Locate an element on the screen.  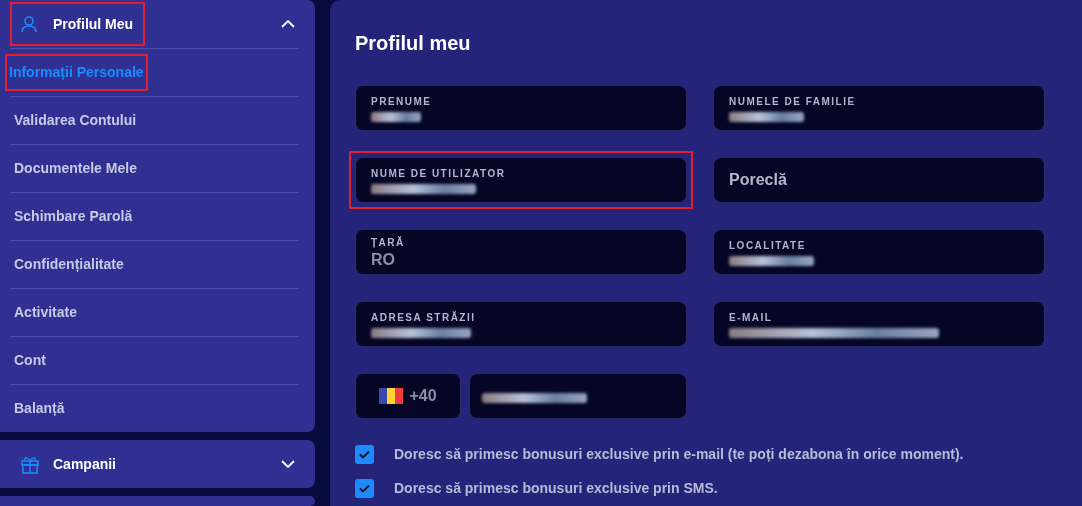
field-label: E-MAIL is located at coordinates (751, 318).